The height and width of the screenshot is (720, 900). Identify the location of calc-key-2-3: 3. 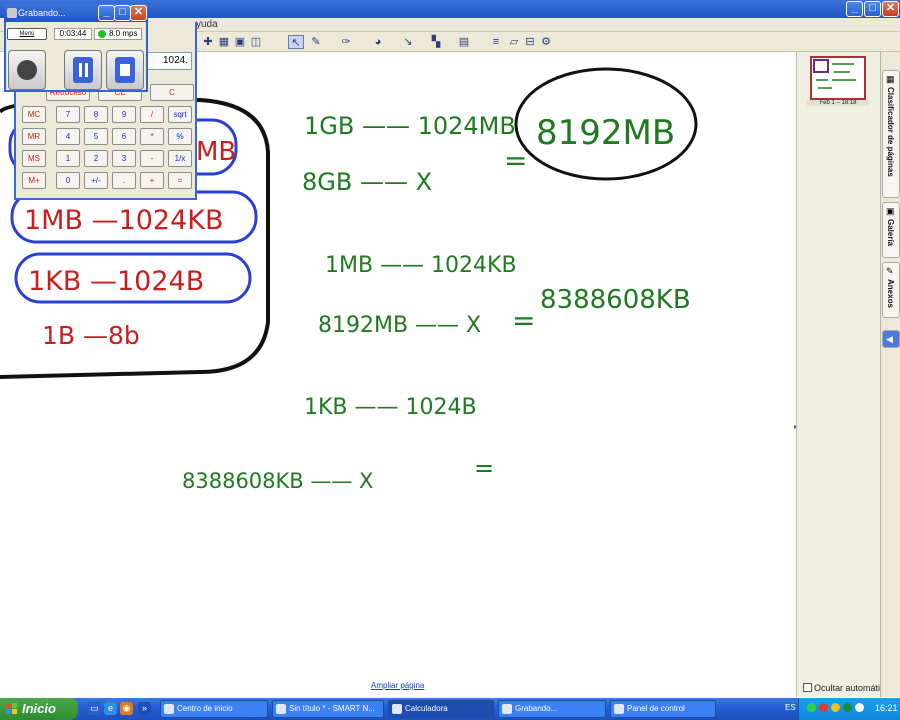
(124, 158).